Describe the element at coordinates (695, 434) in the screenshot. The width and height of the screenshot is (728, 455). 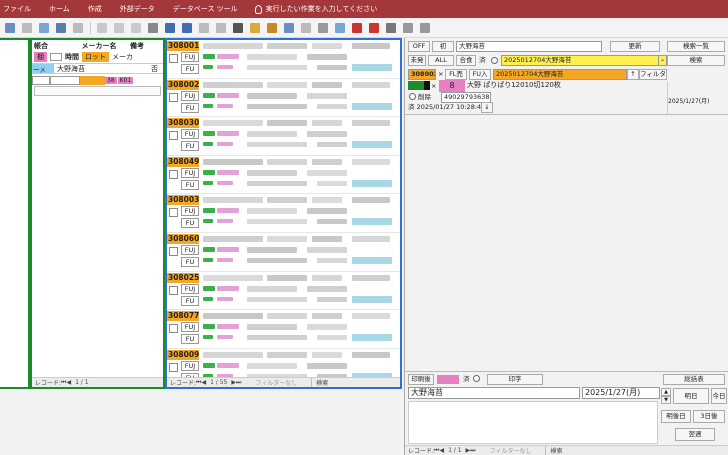
I see `next-week-button: 翌週` at that location.